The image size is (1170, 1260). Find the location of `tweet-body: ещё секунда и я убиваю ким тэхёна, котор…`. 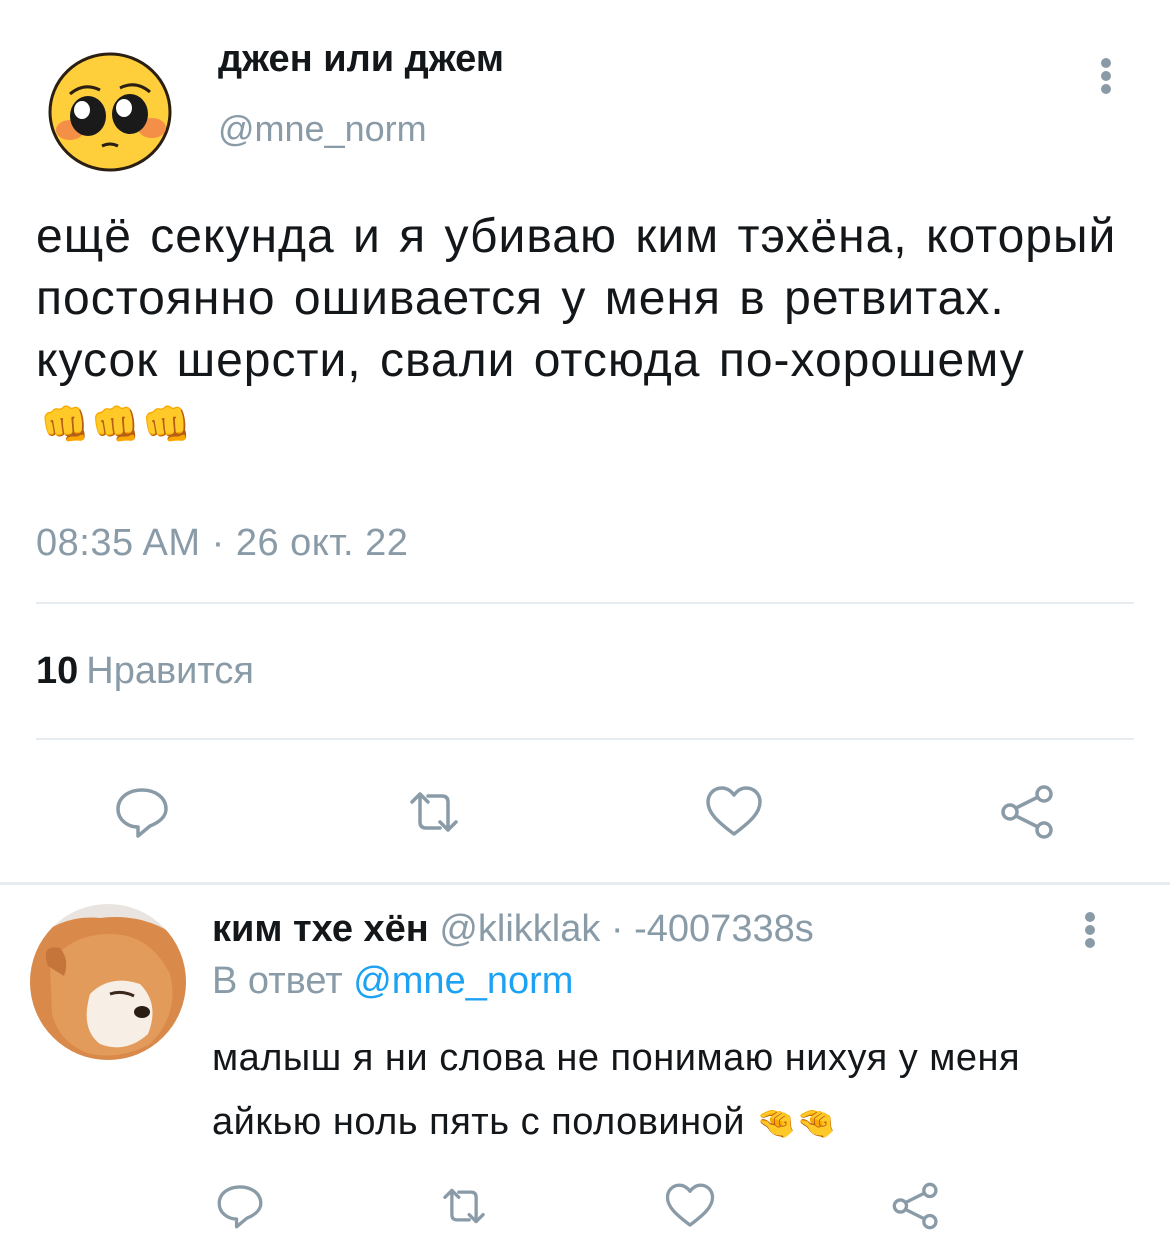

tweet-body: ещё секунда и я убиваю ким тэхёна, котор… is located at coordinates (576, 298).